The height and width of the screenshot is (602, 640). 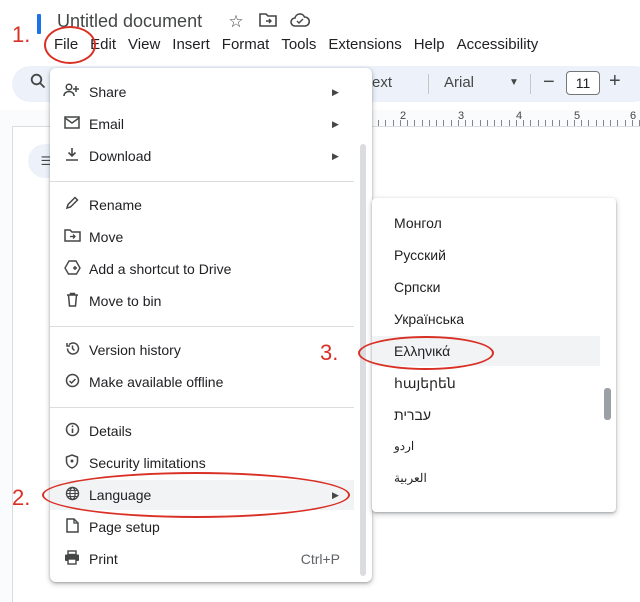 What do you see at coordinates (364, 45) in the screenshot?
I see `menu-extensions: Extensions` at bounding box center [364, 45].